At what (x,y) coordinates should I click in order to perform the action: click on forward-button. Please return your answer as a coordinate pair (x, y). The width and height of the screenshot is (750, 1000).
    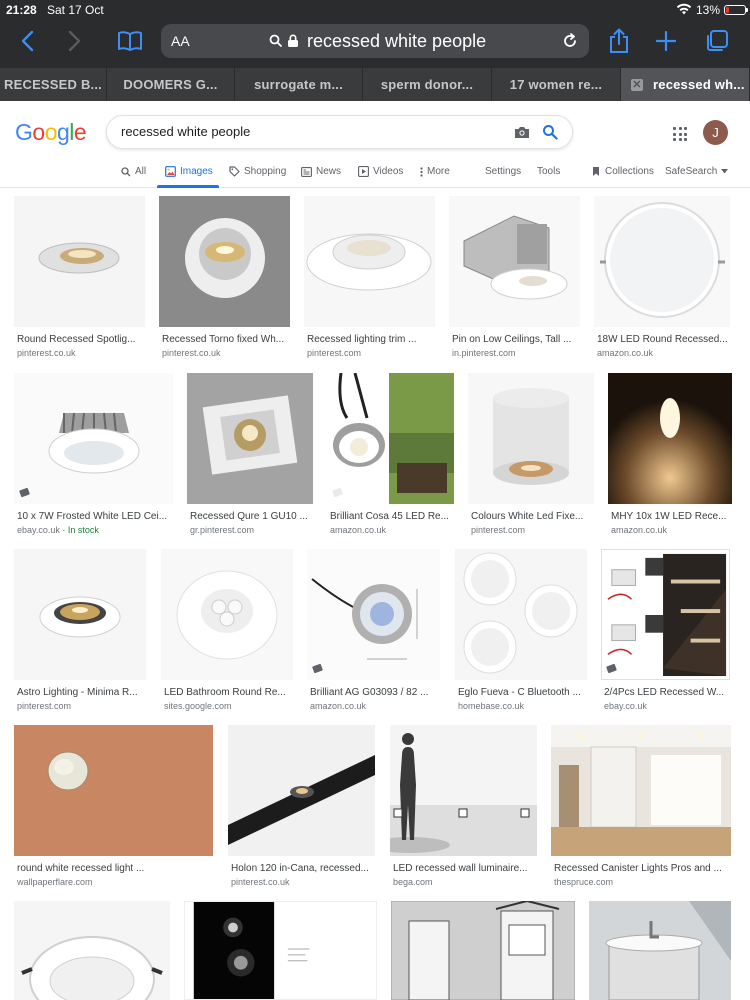
    Looking at the image, I should click on (75, 41).